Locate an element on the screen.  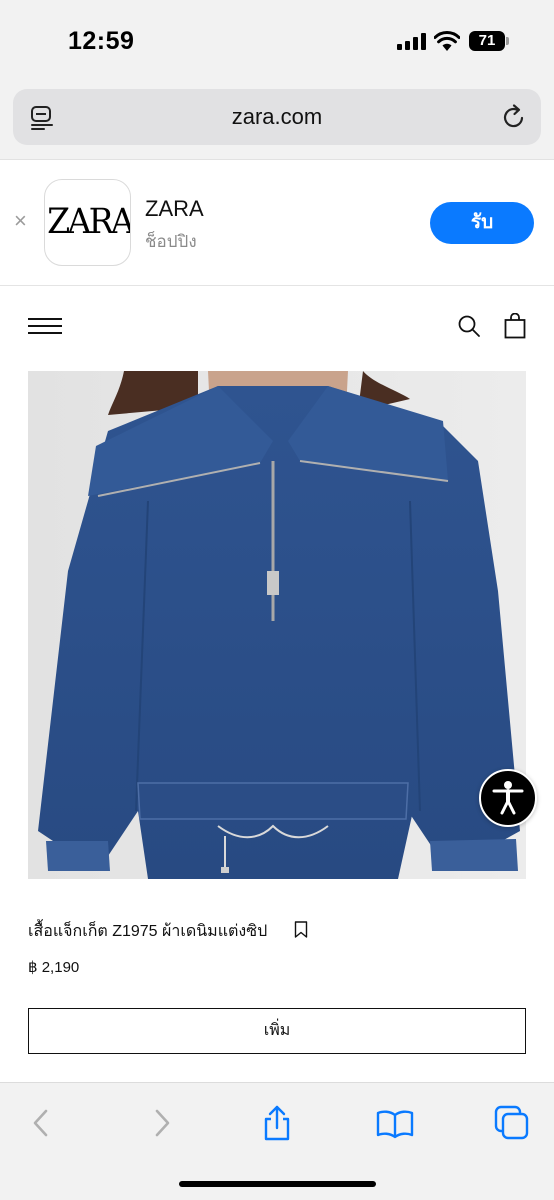
status-bar: 12:59 71 is located at coordinates (277, 40).